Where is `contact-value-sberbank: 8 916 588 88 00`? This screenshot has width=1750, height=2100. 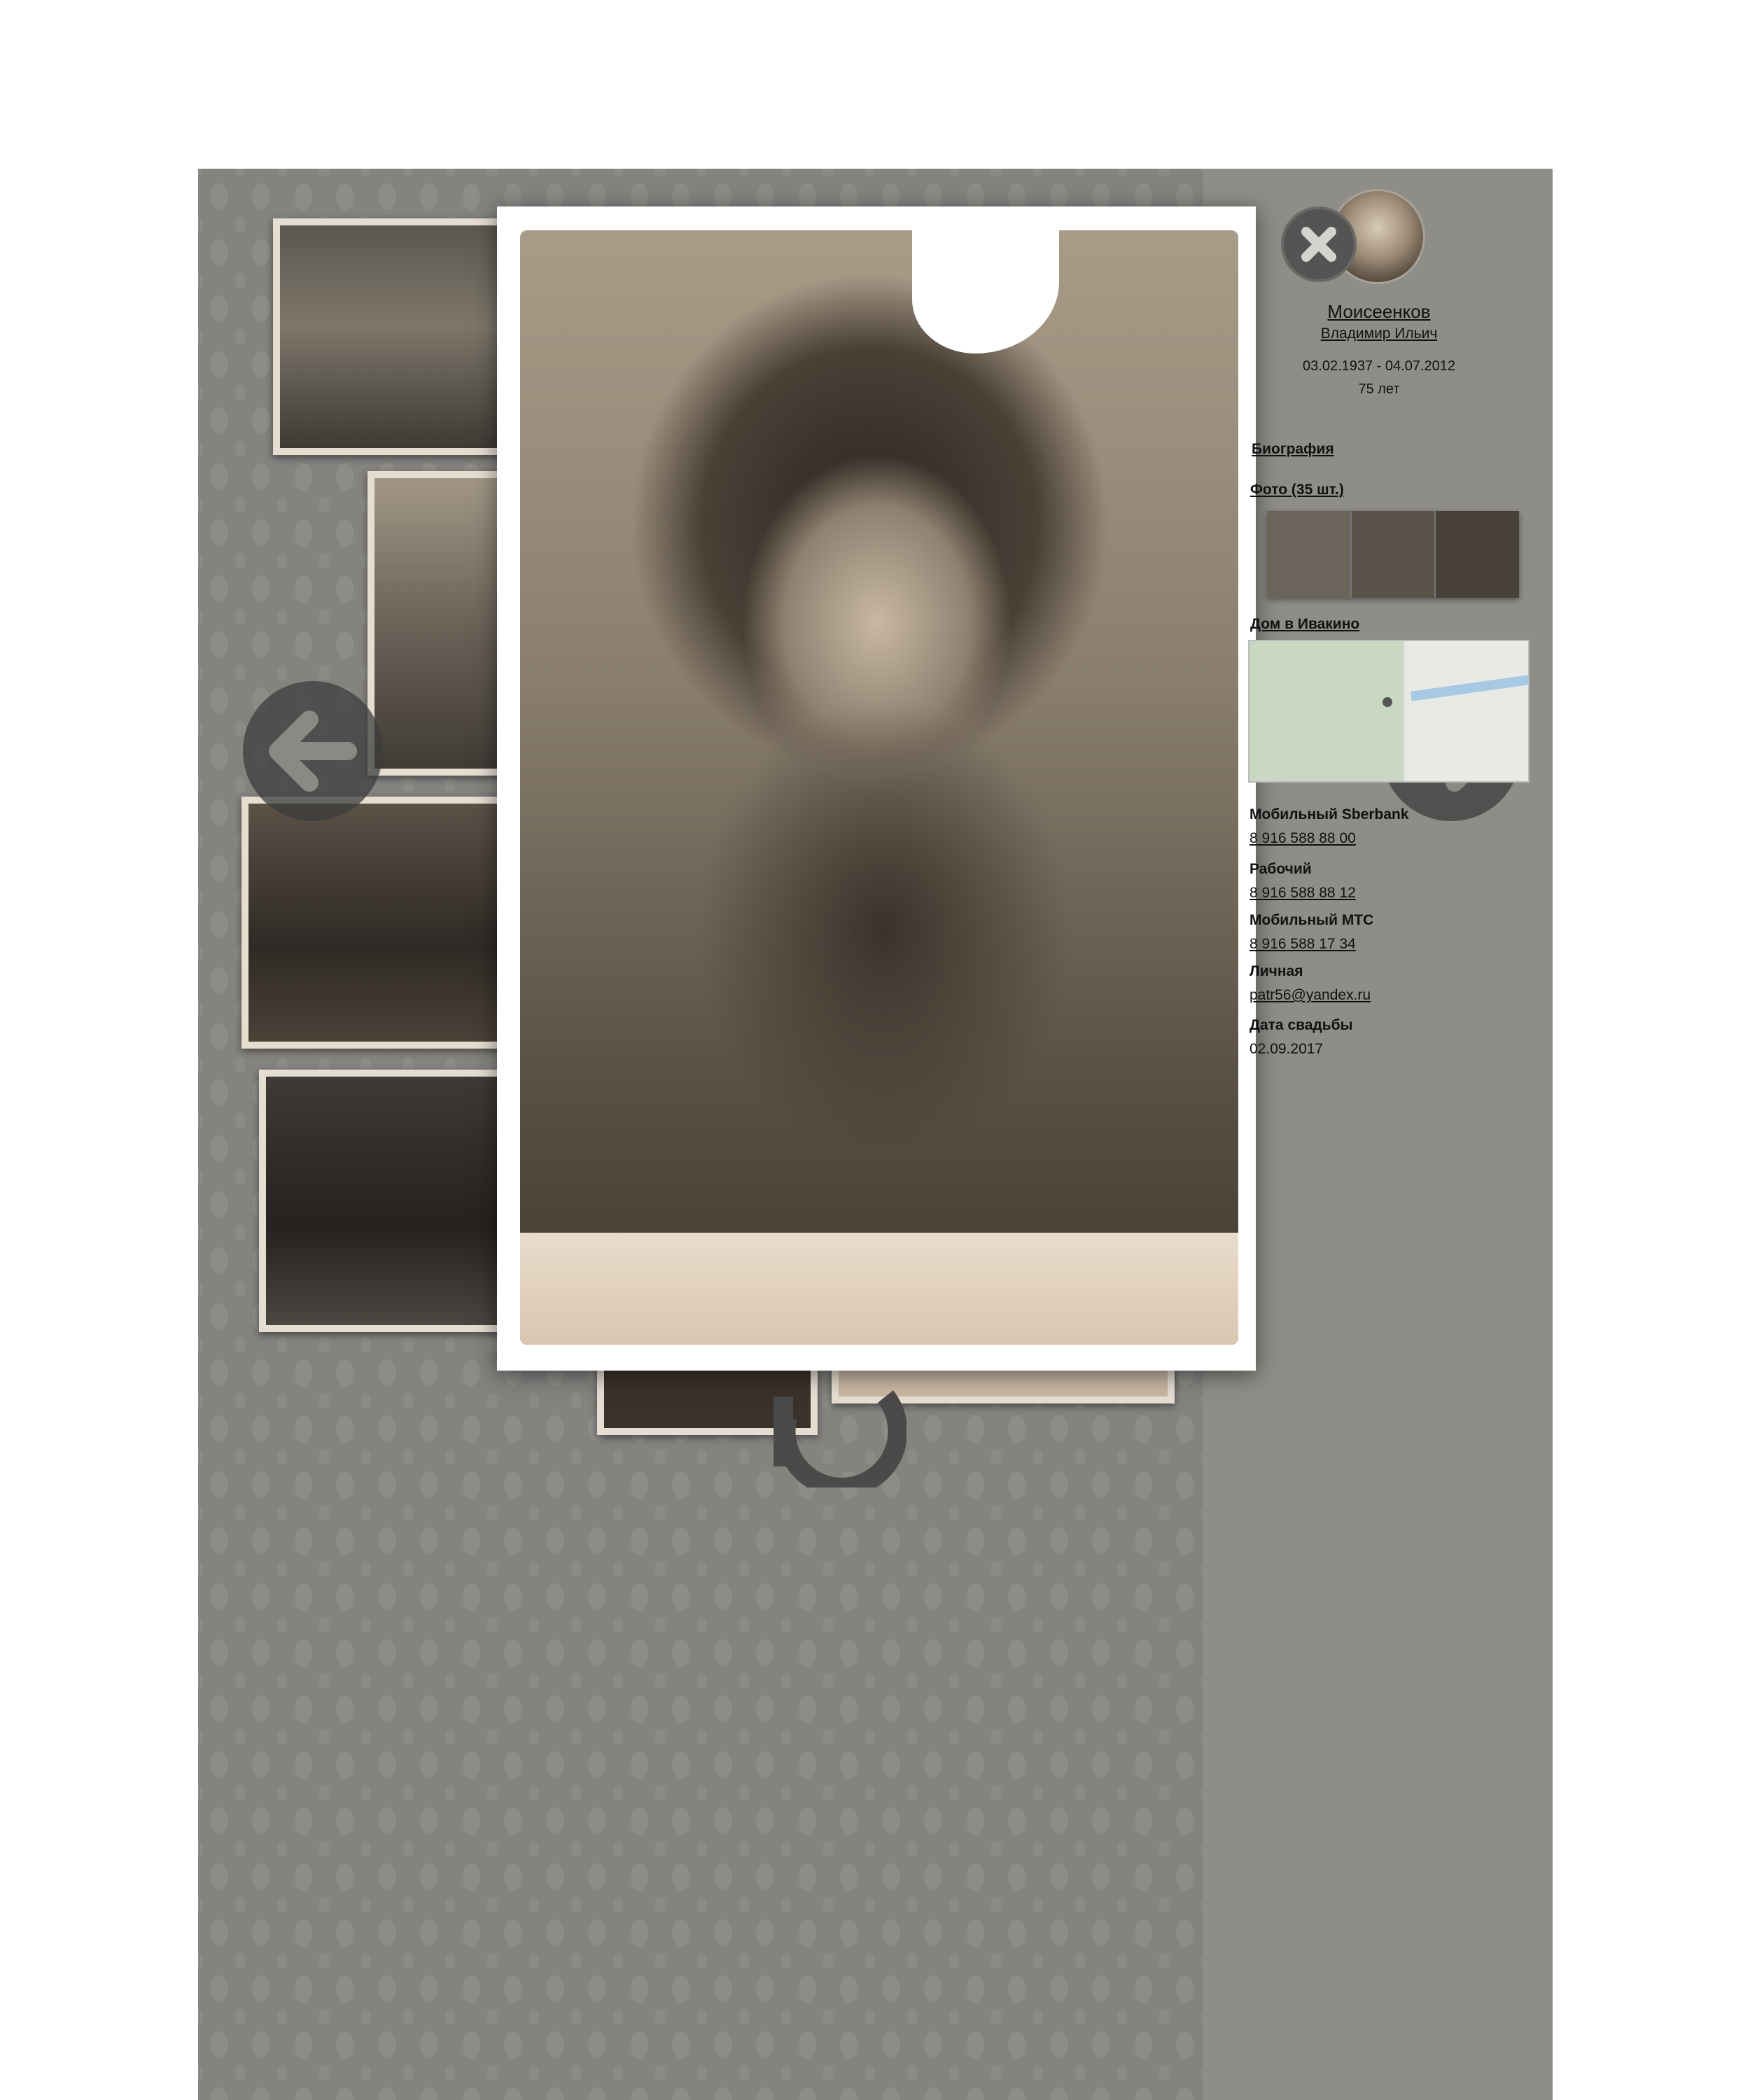 contact-value-sberbank: 8 916 588 88 00 is located at coordinates (1303, 838).